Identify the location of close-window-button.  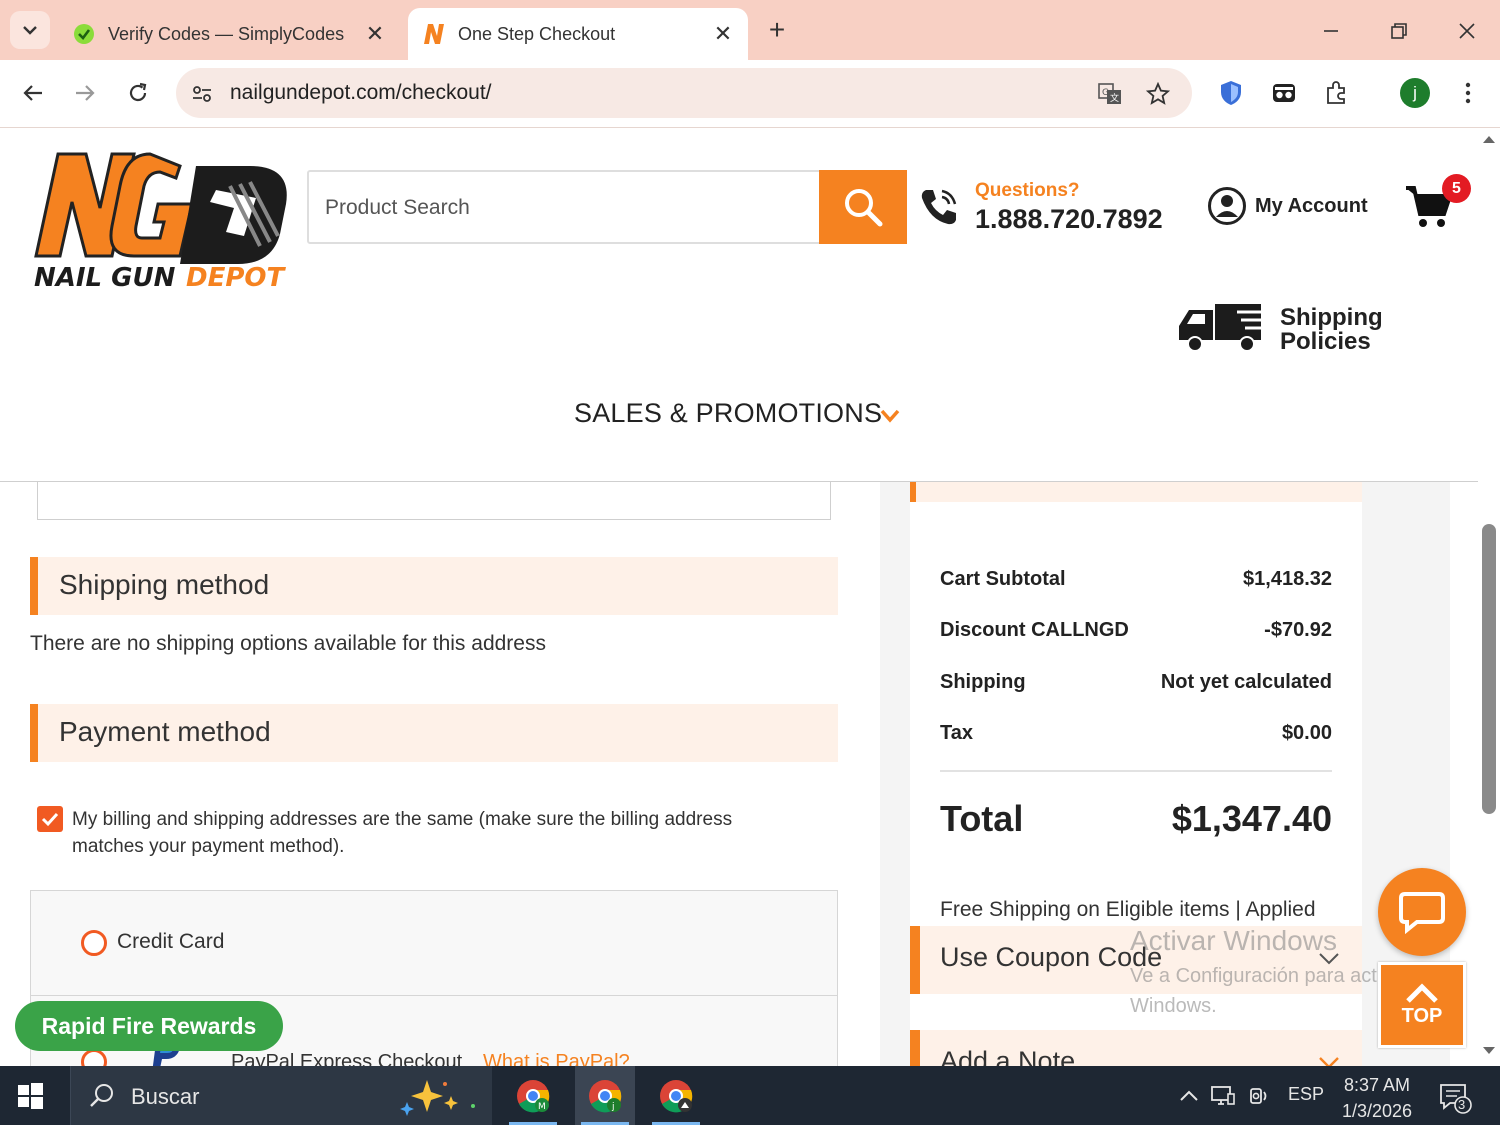
(1467, 31).